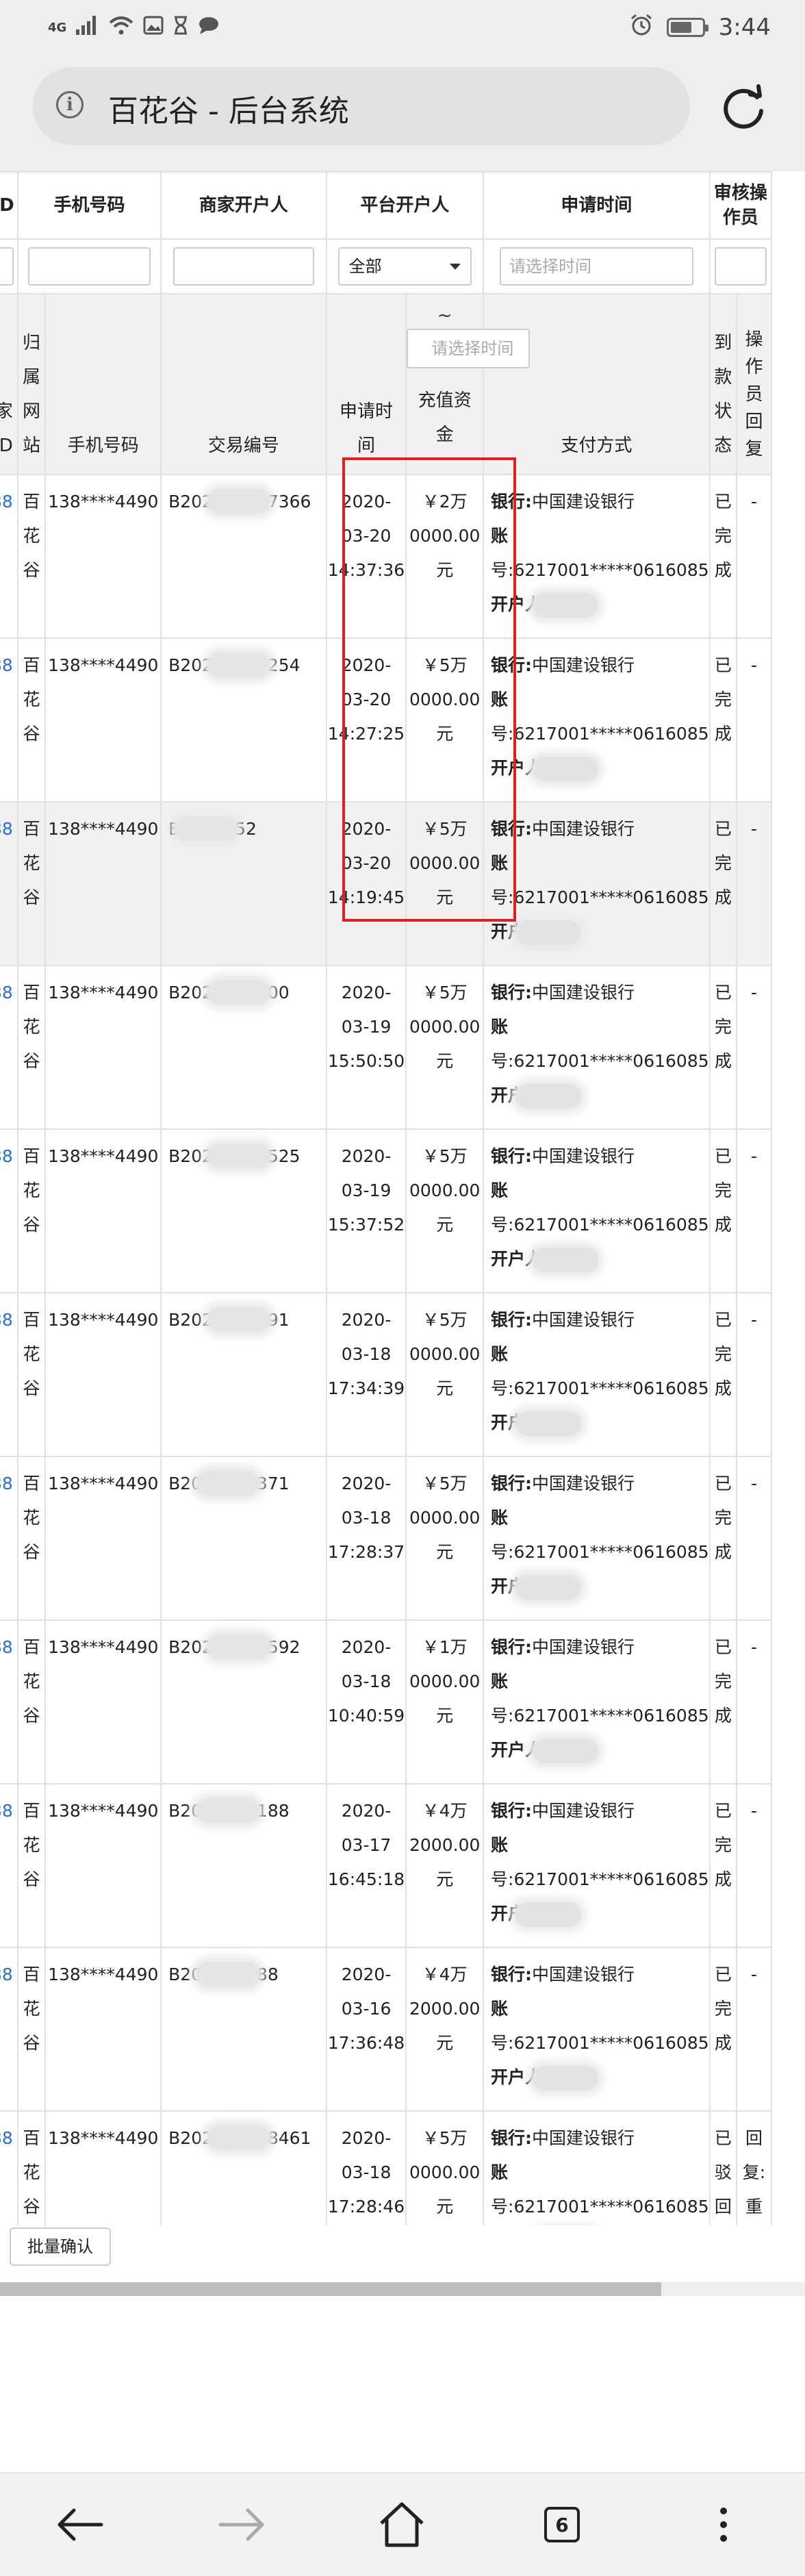  What do you see at coordinates (469, 348) in the screenshot?
I see `filter-date-end: 请选择时间` at bounding box center [469, 348].